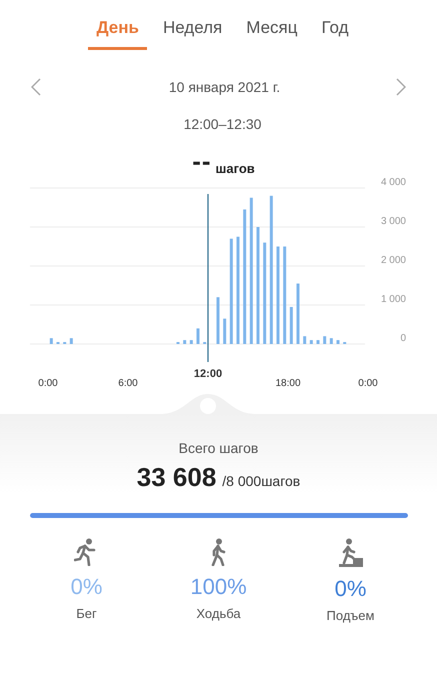 The image size is (437, 680). What do you see at coordinates (218, 587) in the screenshot?
I see `activity-percent: 100%` at bounding box center [218, 587].